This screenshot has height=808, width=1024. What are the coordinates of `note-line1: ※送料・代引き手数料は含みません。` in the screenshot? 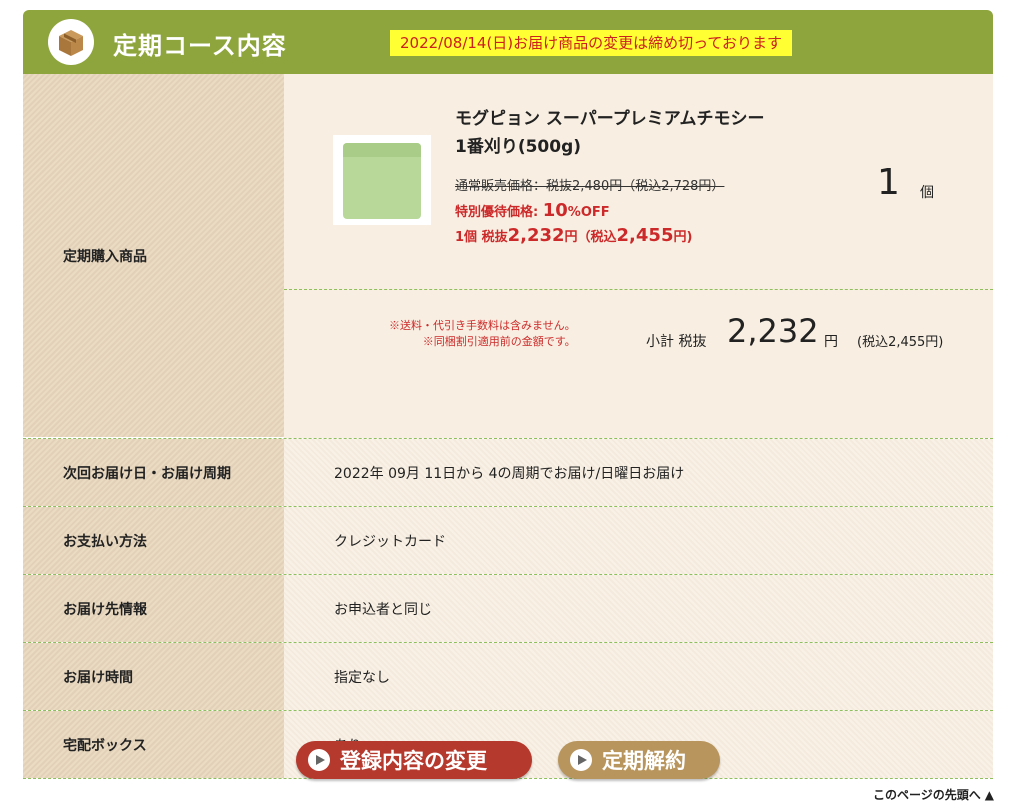 It's located at (482, 325).